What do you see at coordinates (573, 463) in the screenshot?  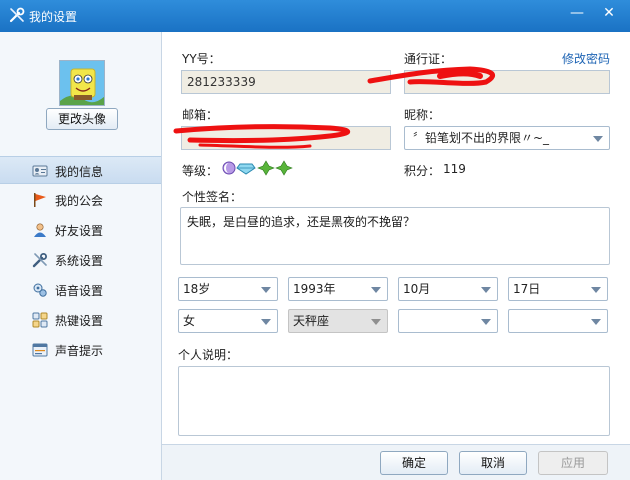 I see `apply-button: 应用` at bounding box center [573, 463].